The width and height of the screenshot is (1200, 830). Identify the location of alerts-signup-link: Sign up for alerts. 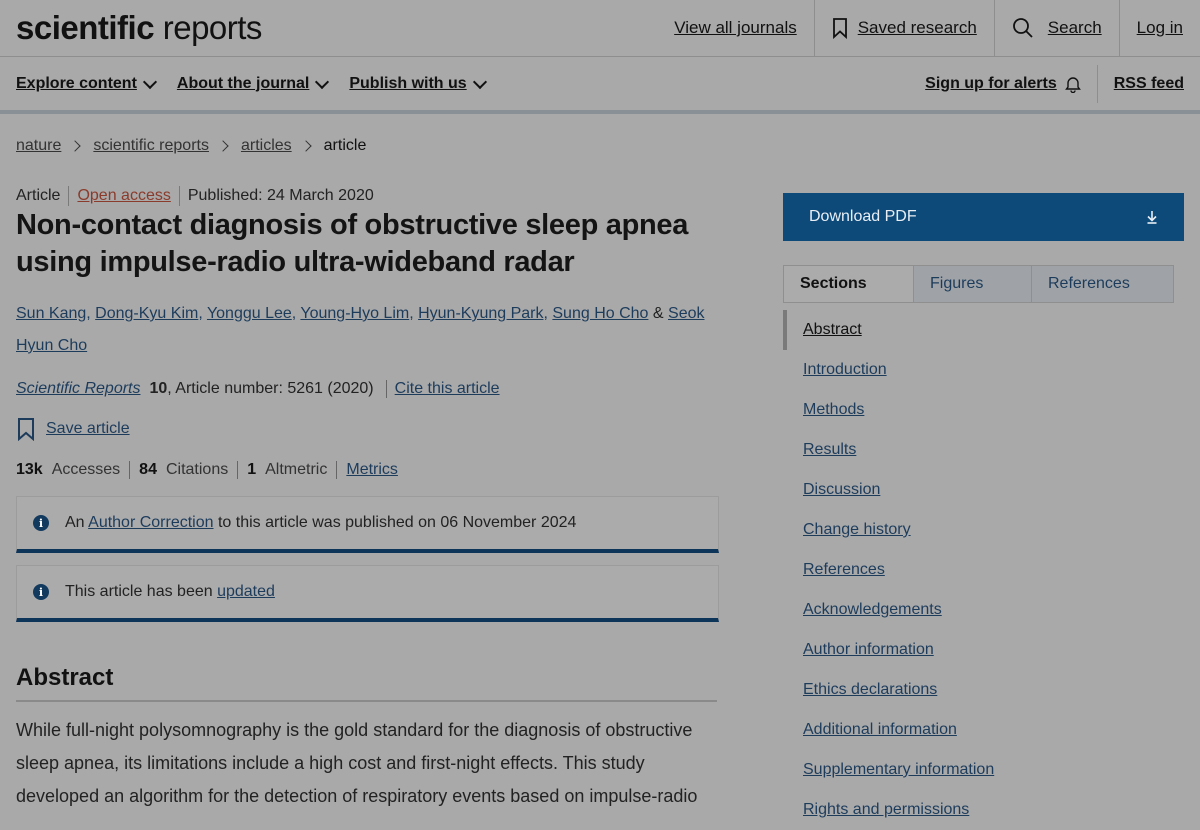
(1003, 84).